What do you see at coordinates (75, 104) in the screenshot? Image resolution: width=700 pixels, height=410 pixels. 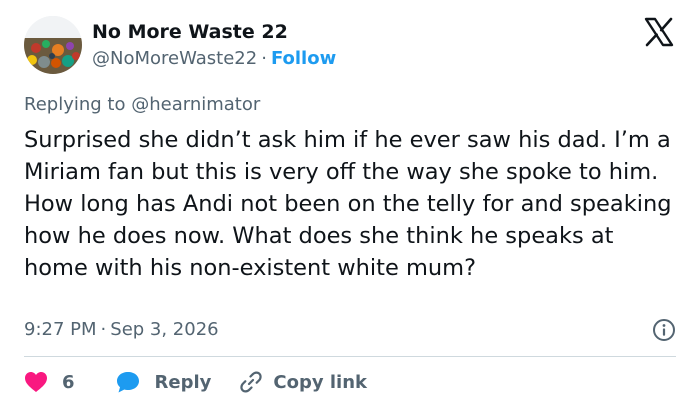 I see `reply-context-prefix: Replying to` at bounding box center [75, 104].